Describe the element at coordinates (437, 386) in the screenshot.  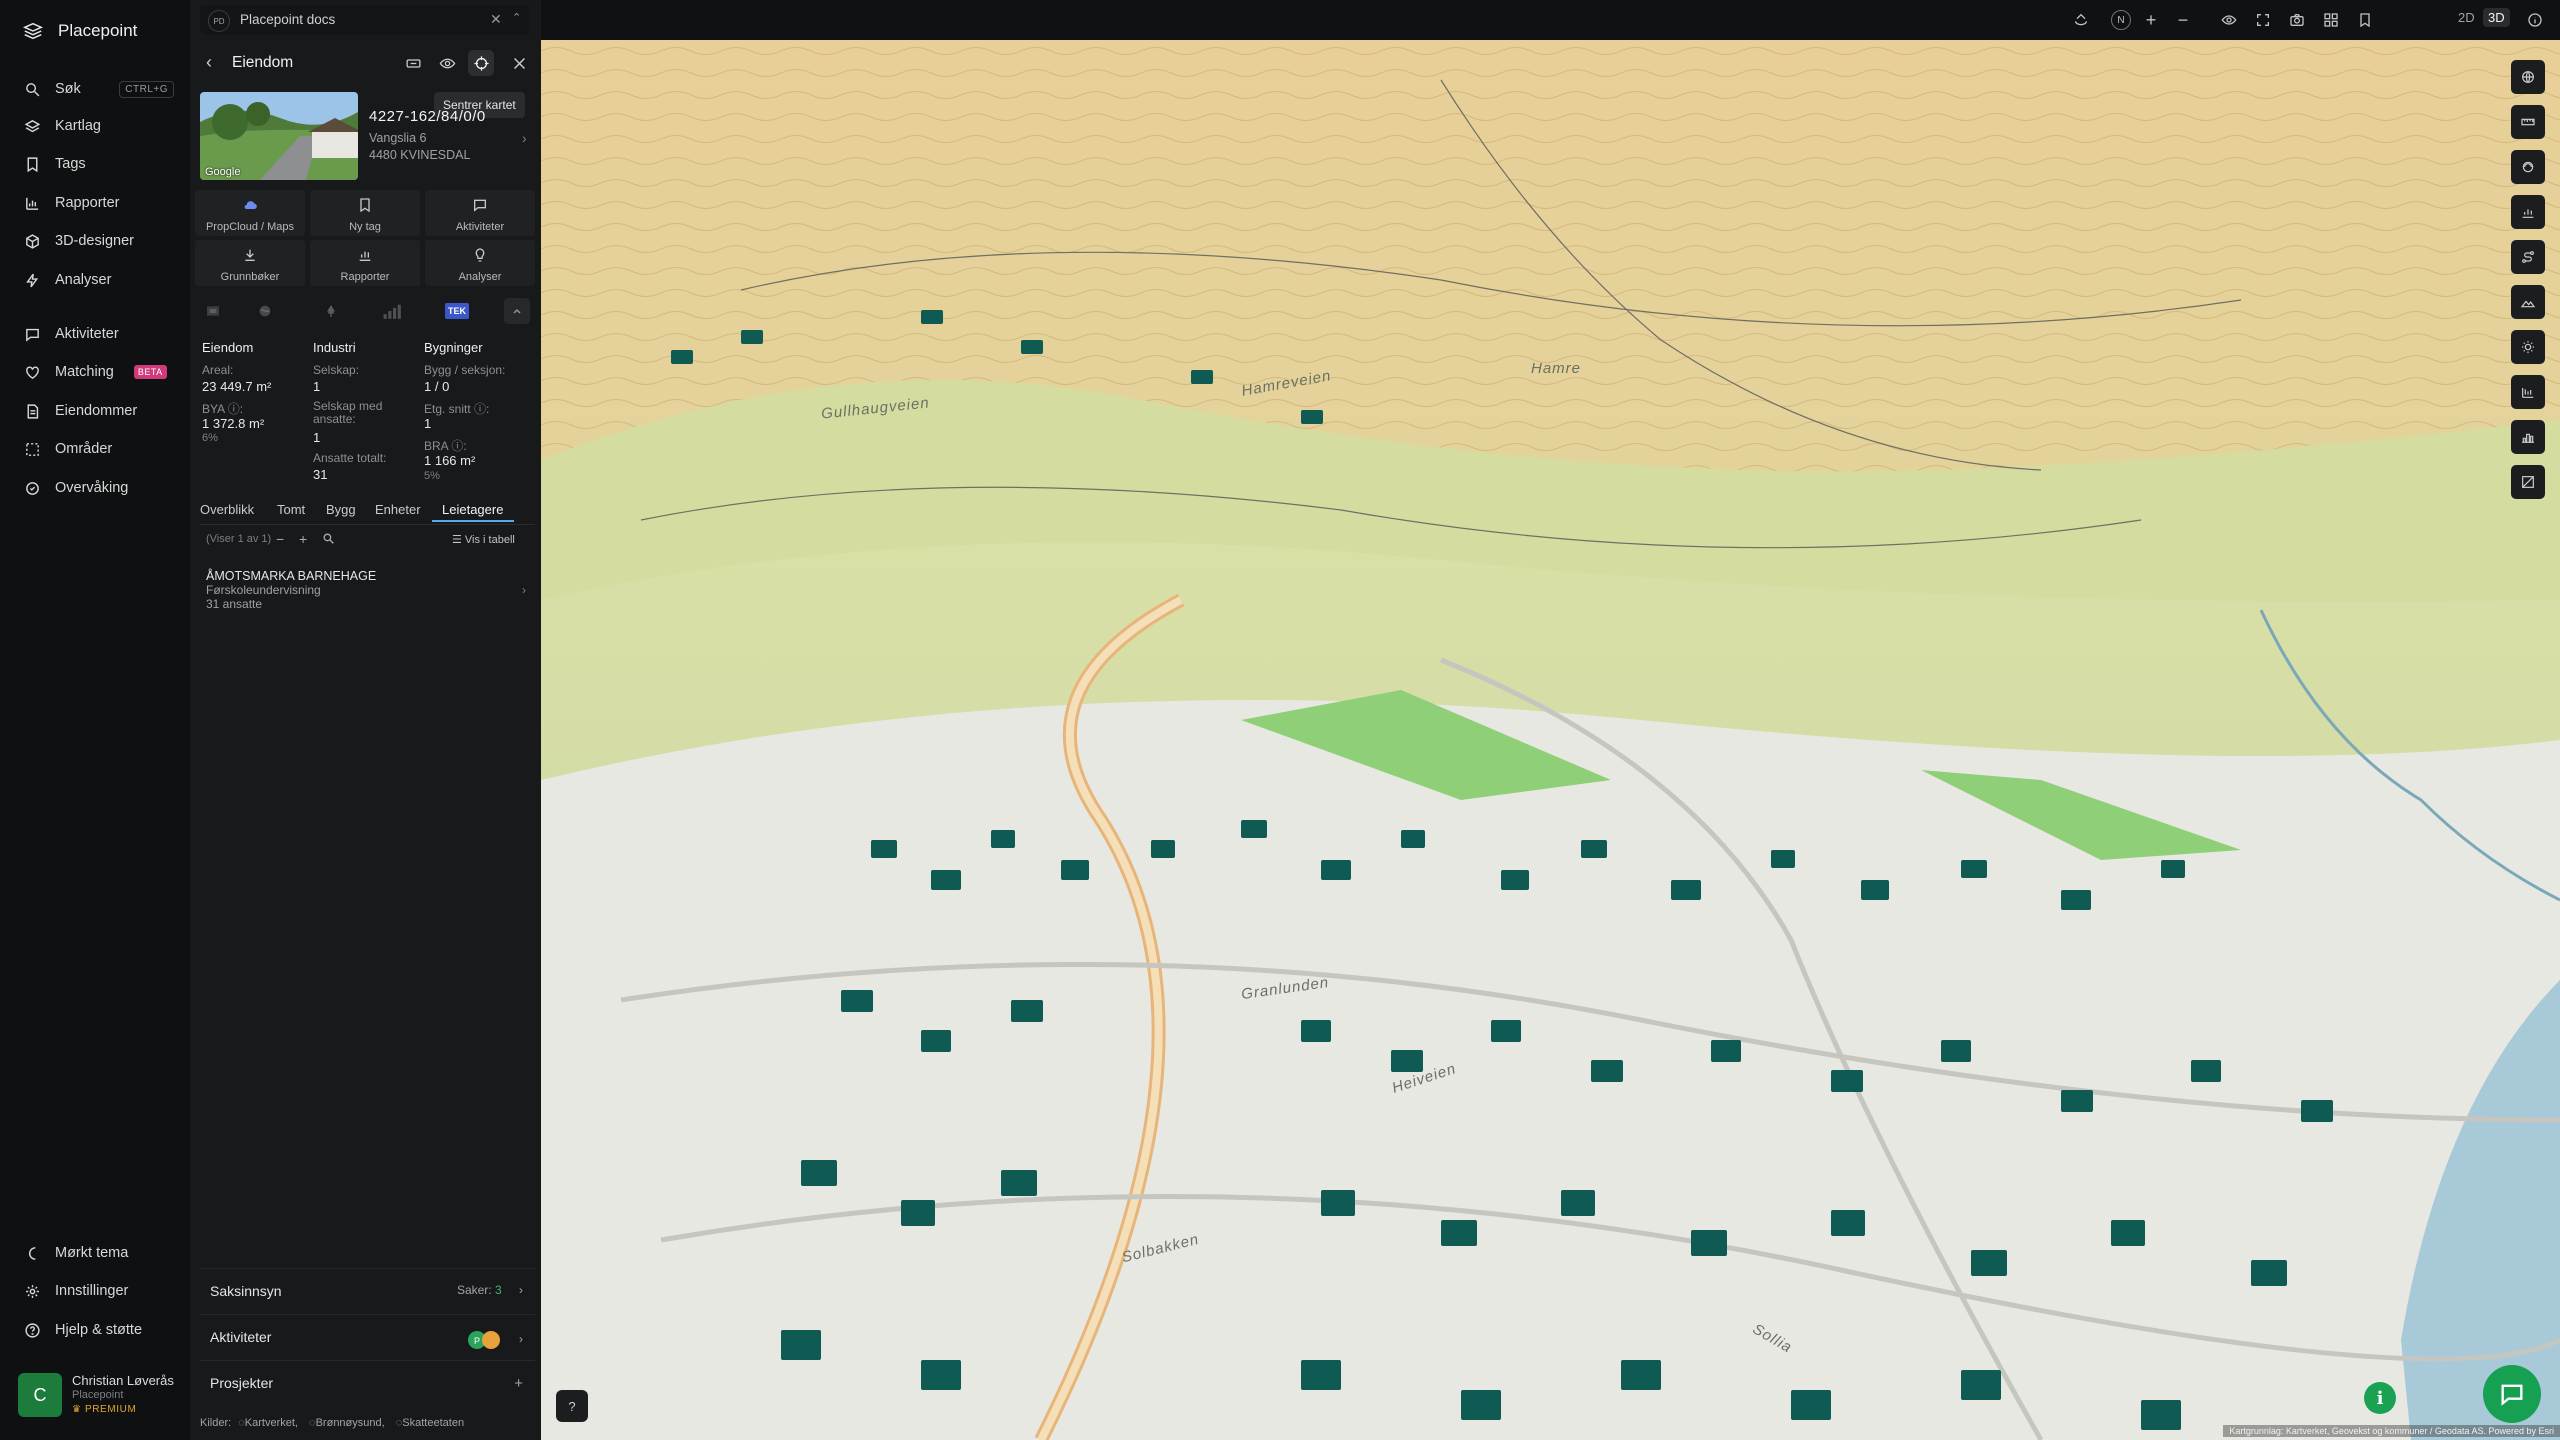
I see `bygg-value: 1 / 0` at that location.